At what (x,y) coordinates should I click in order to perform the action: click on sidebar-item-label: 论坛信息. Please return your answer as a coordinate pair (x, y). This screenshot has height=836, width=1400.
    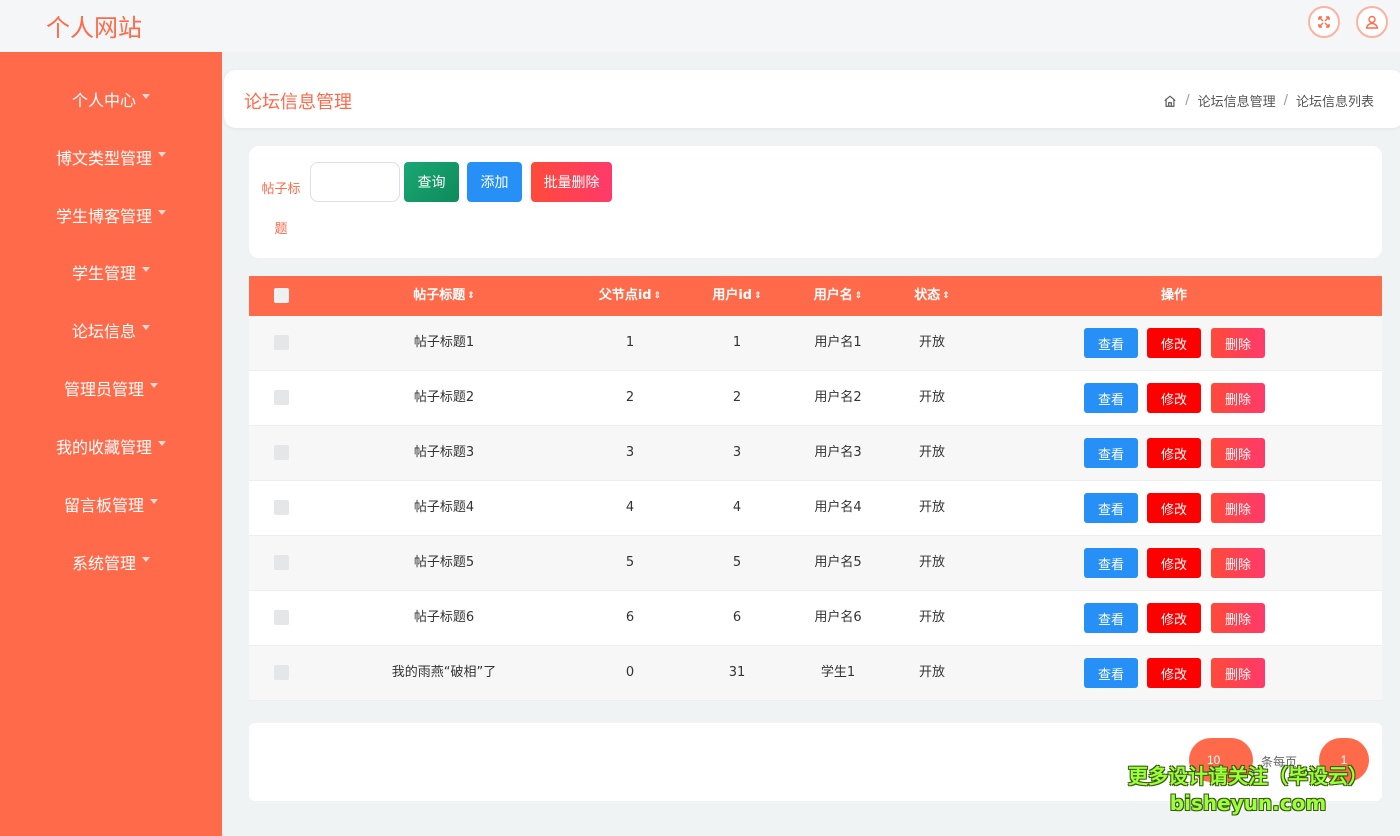
    Looking at the image, I should click on (103, 331).